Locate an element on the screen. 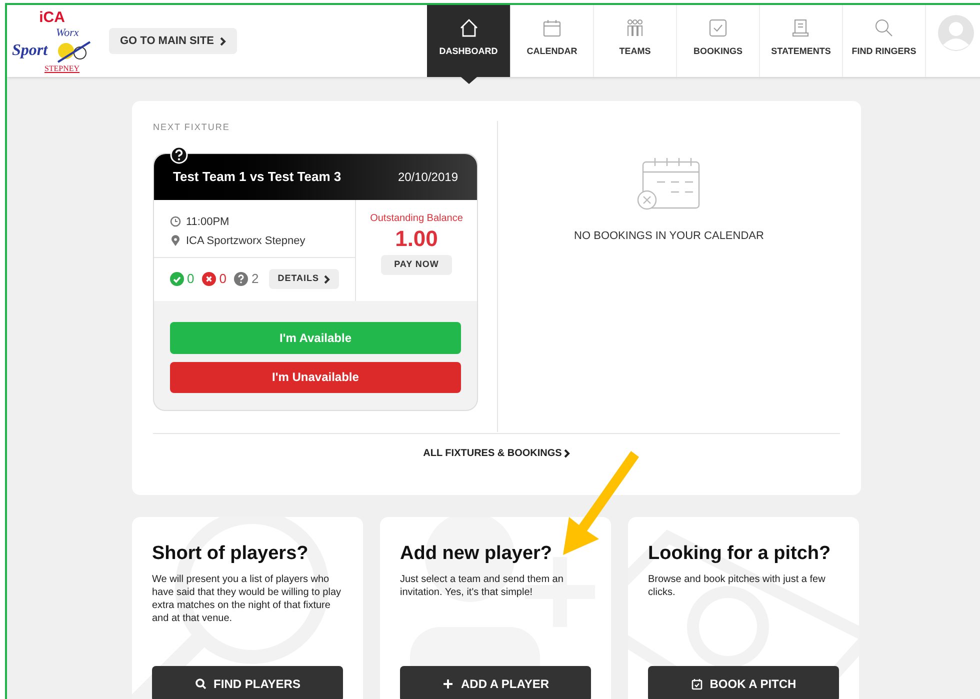 The image size is (980, 699). cross-circle-icon is located at coordinates (209, 279).